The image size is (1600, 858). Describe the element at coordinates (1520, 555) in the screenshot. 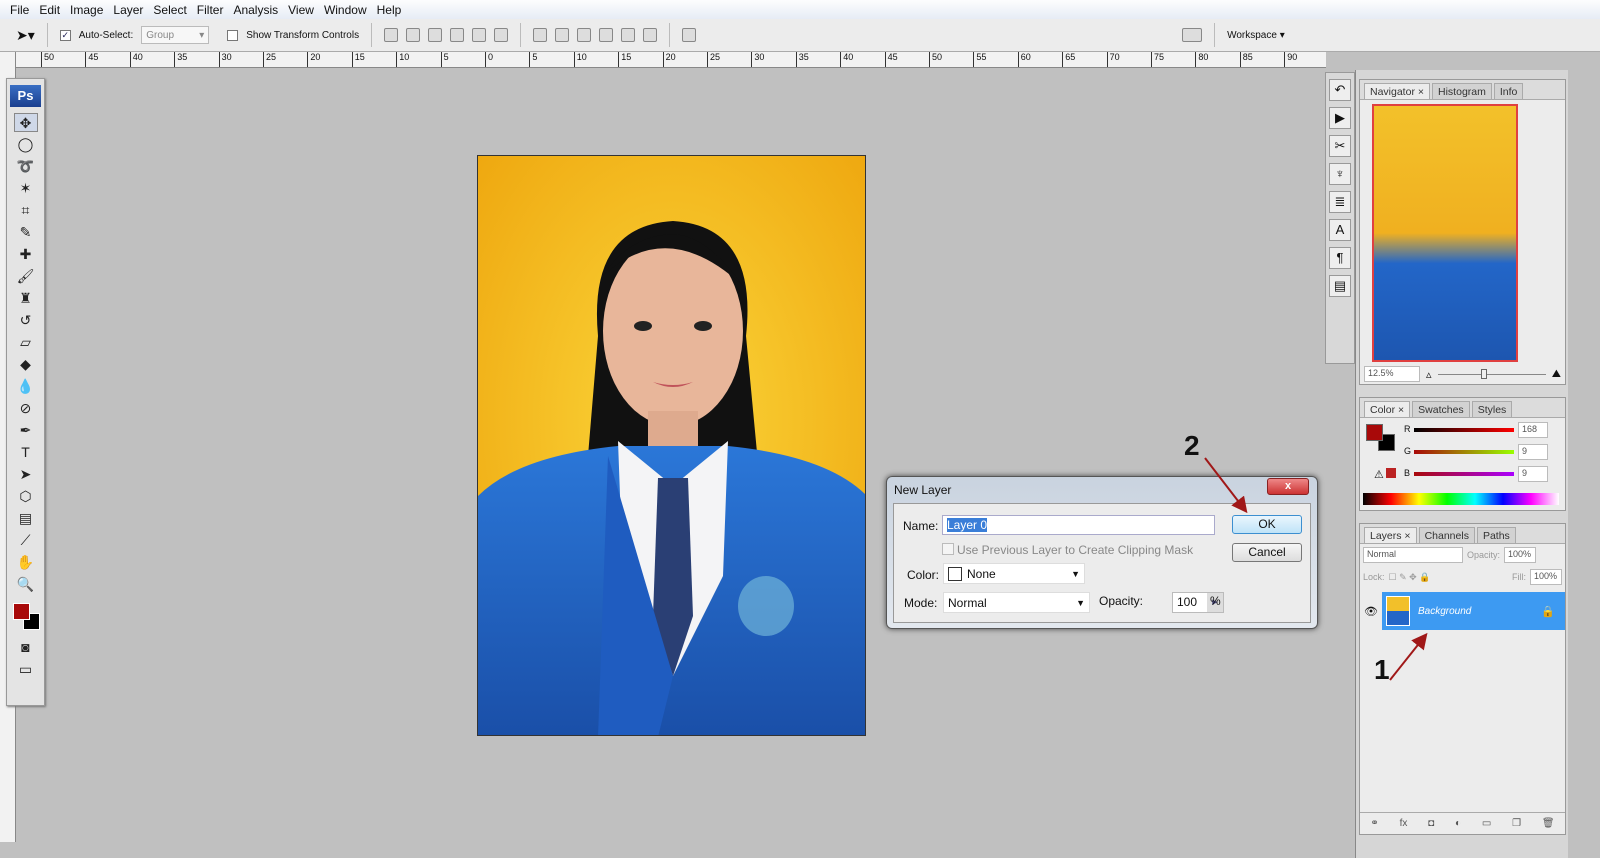

I see `layer-opacity-field: 100%` at that location.